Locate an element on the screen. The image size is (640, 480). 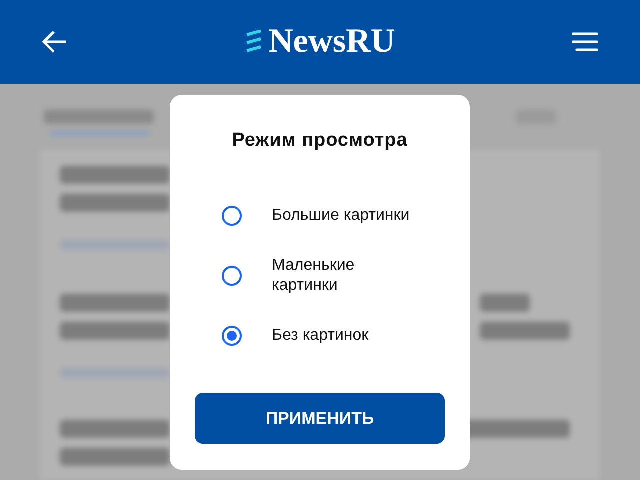
option-label: Большие картинки is located at coordinates (341, 216).